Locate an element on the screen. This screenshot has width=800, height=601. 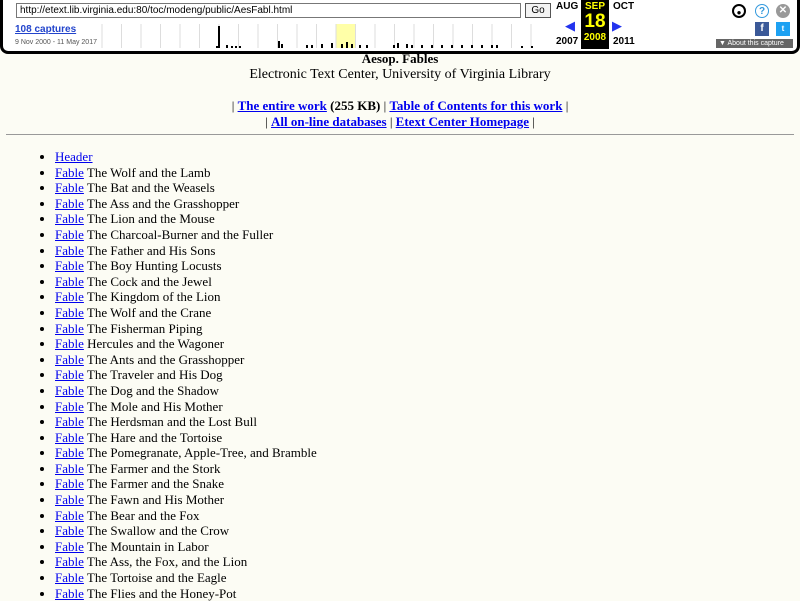
next-arrow-icon: ▶ is located at coordinates (617, 26).